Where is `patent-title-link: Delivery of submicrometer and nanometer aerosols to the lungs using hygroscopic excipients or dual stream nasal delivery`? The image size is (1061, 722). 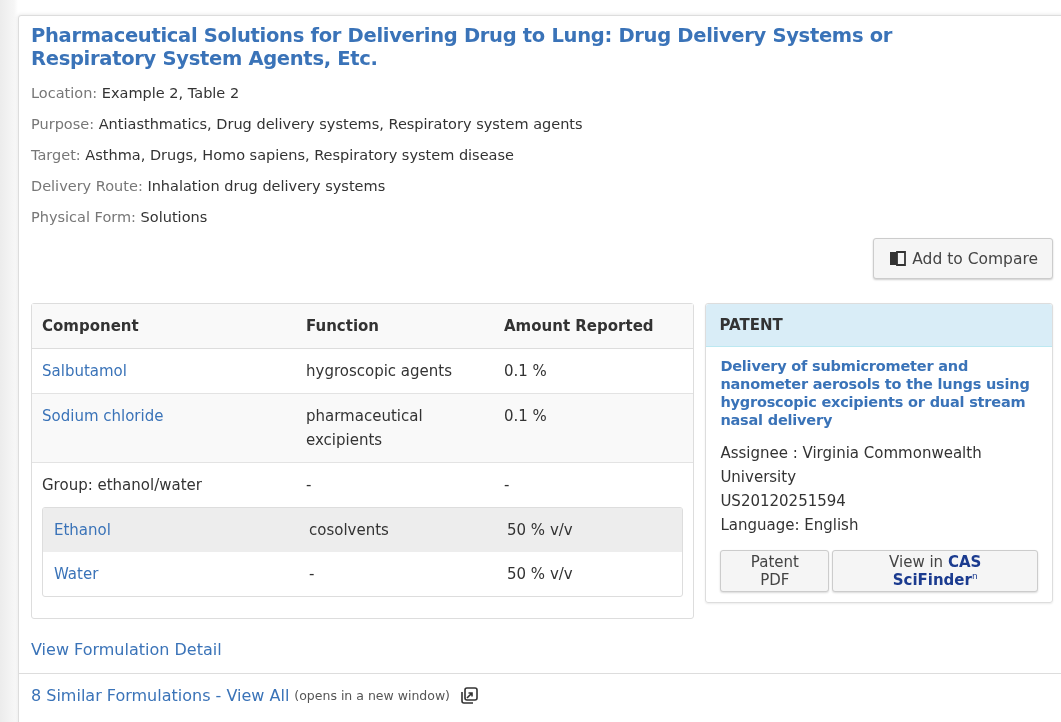 patent-title-link: Delivery of submicrometer and nanometer aerosols to the lungs using hygroscopic excipients or dual stream nasal delivery is located at coordinates (879, 393).